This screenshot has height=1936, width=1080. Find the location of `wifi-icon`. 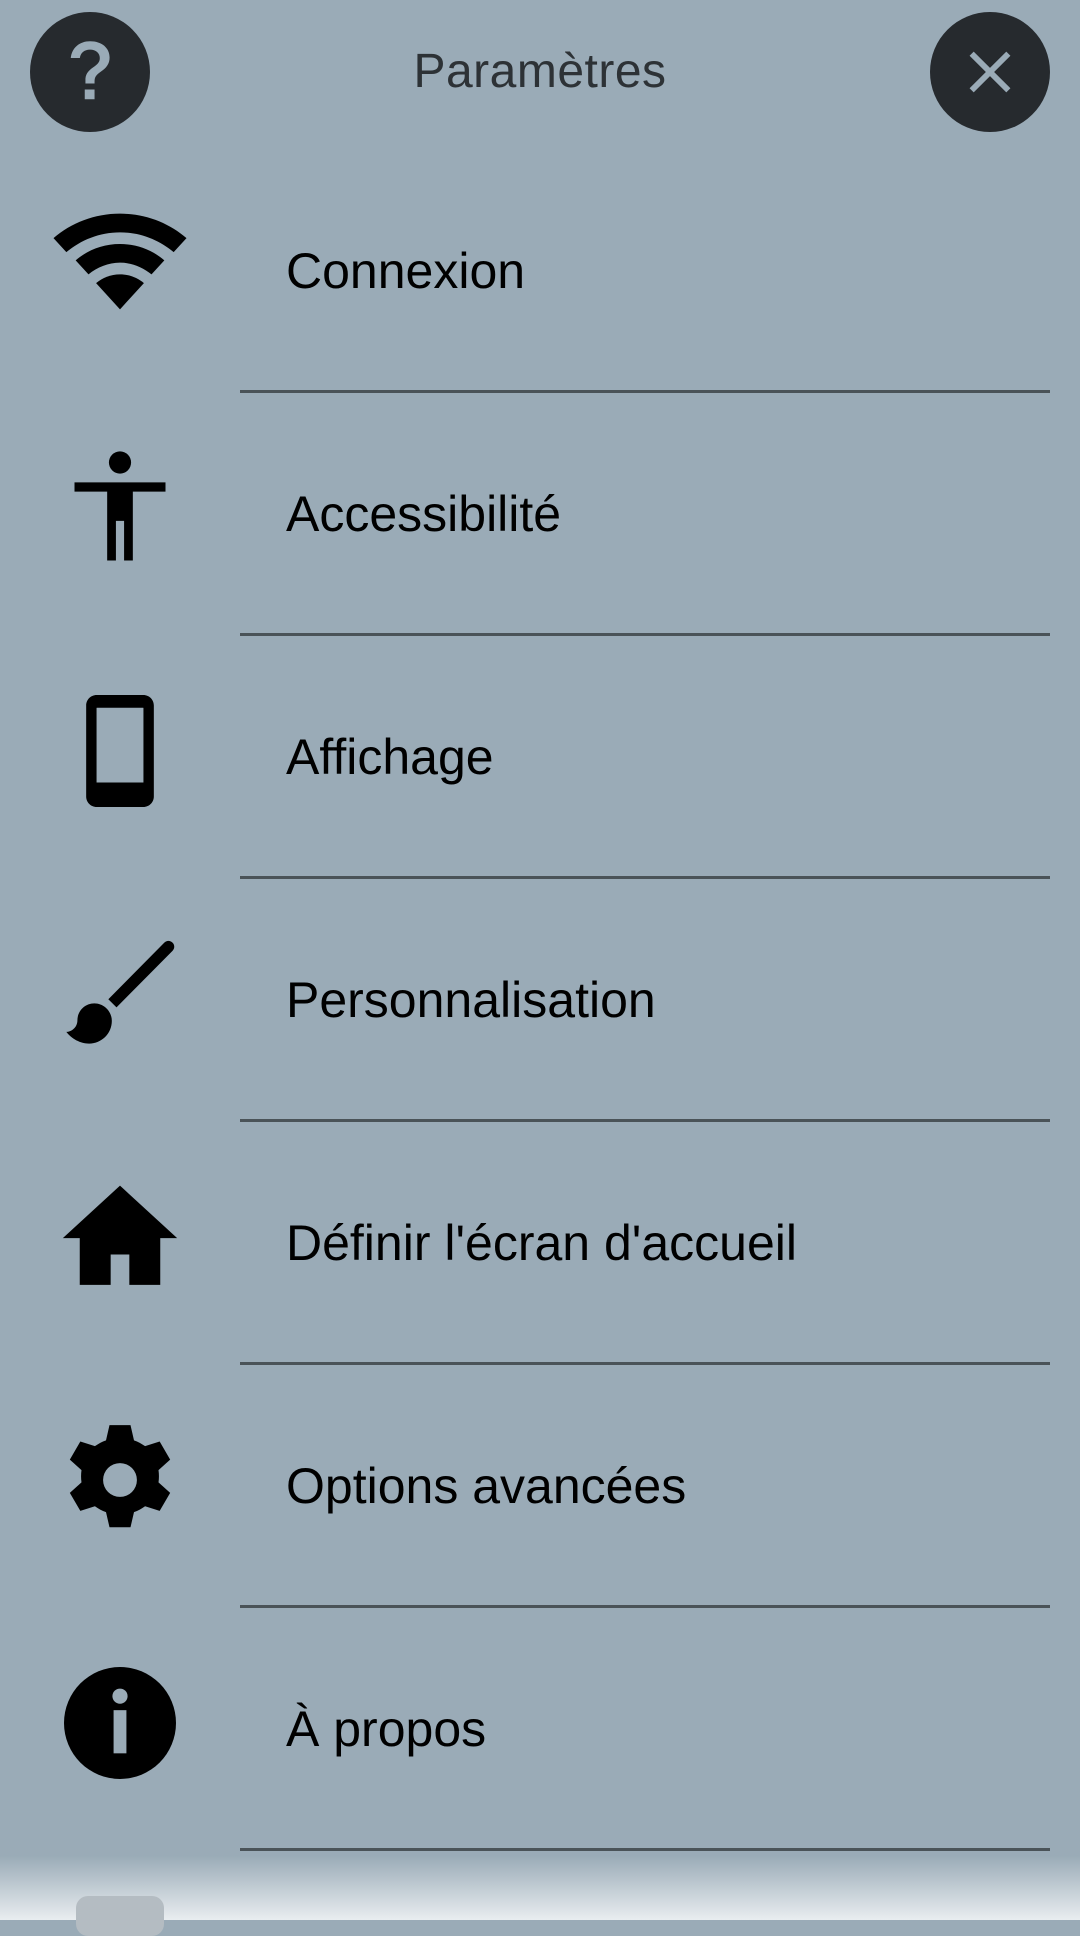

wifi-icon is located at coordinates (120, 261).